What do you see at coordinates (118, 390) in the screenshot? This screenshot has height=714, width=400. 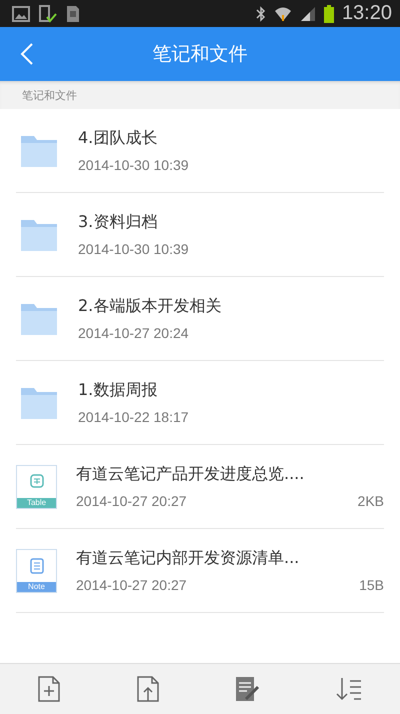 I see `item-title: 1.数据周报` at bounding box center [118, 390].